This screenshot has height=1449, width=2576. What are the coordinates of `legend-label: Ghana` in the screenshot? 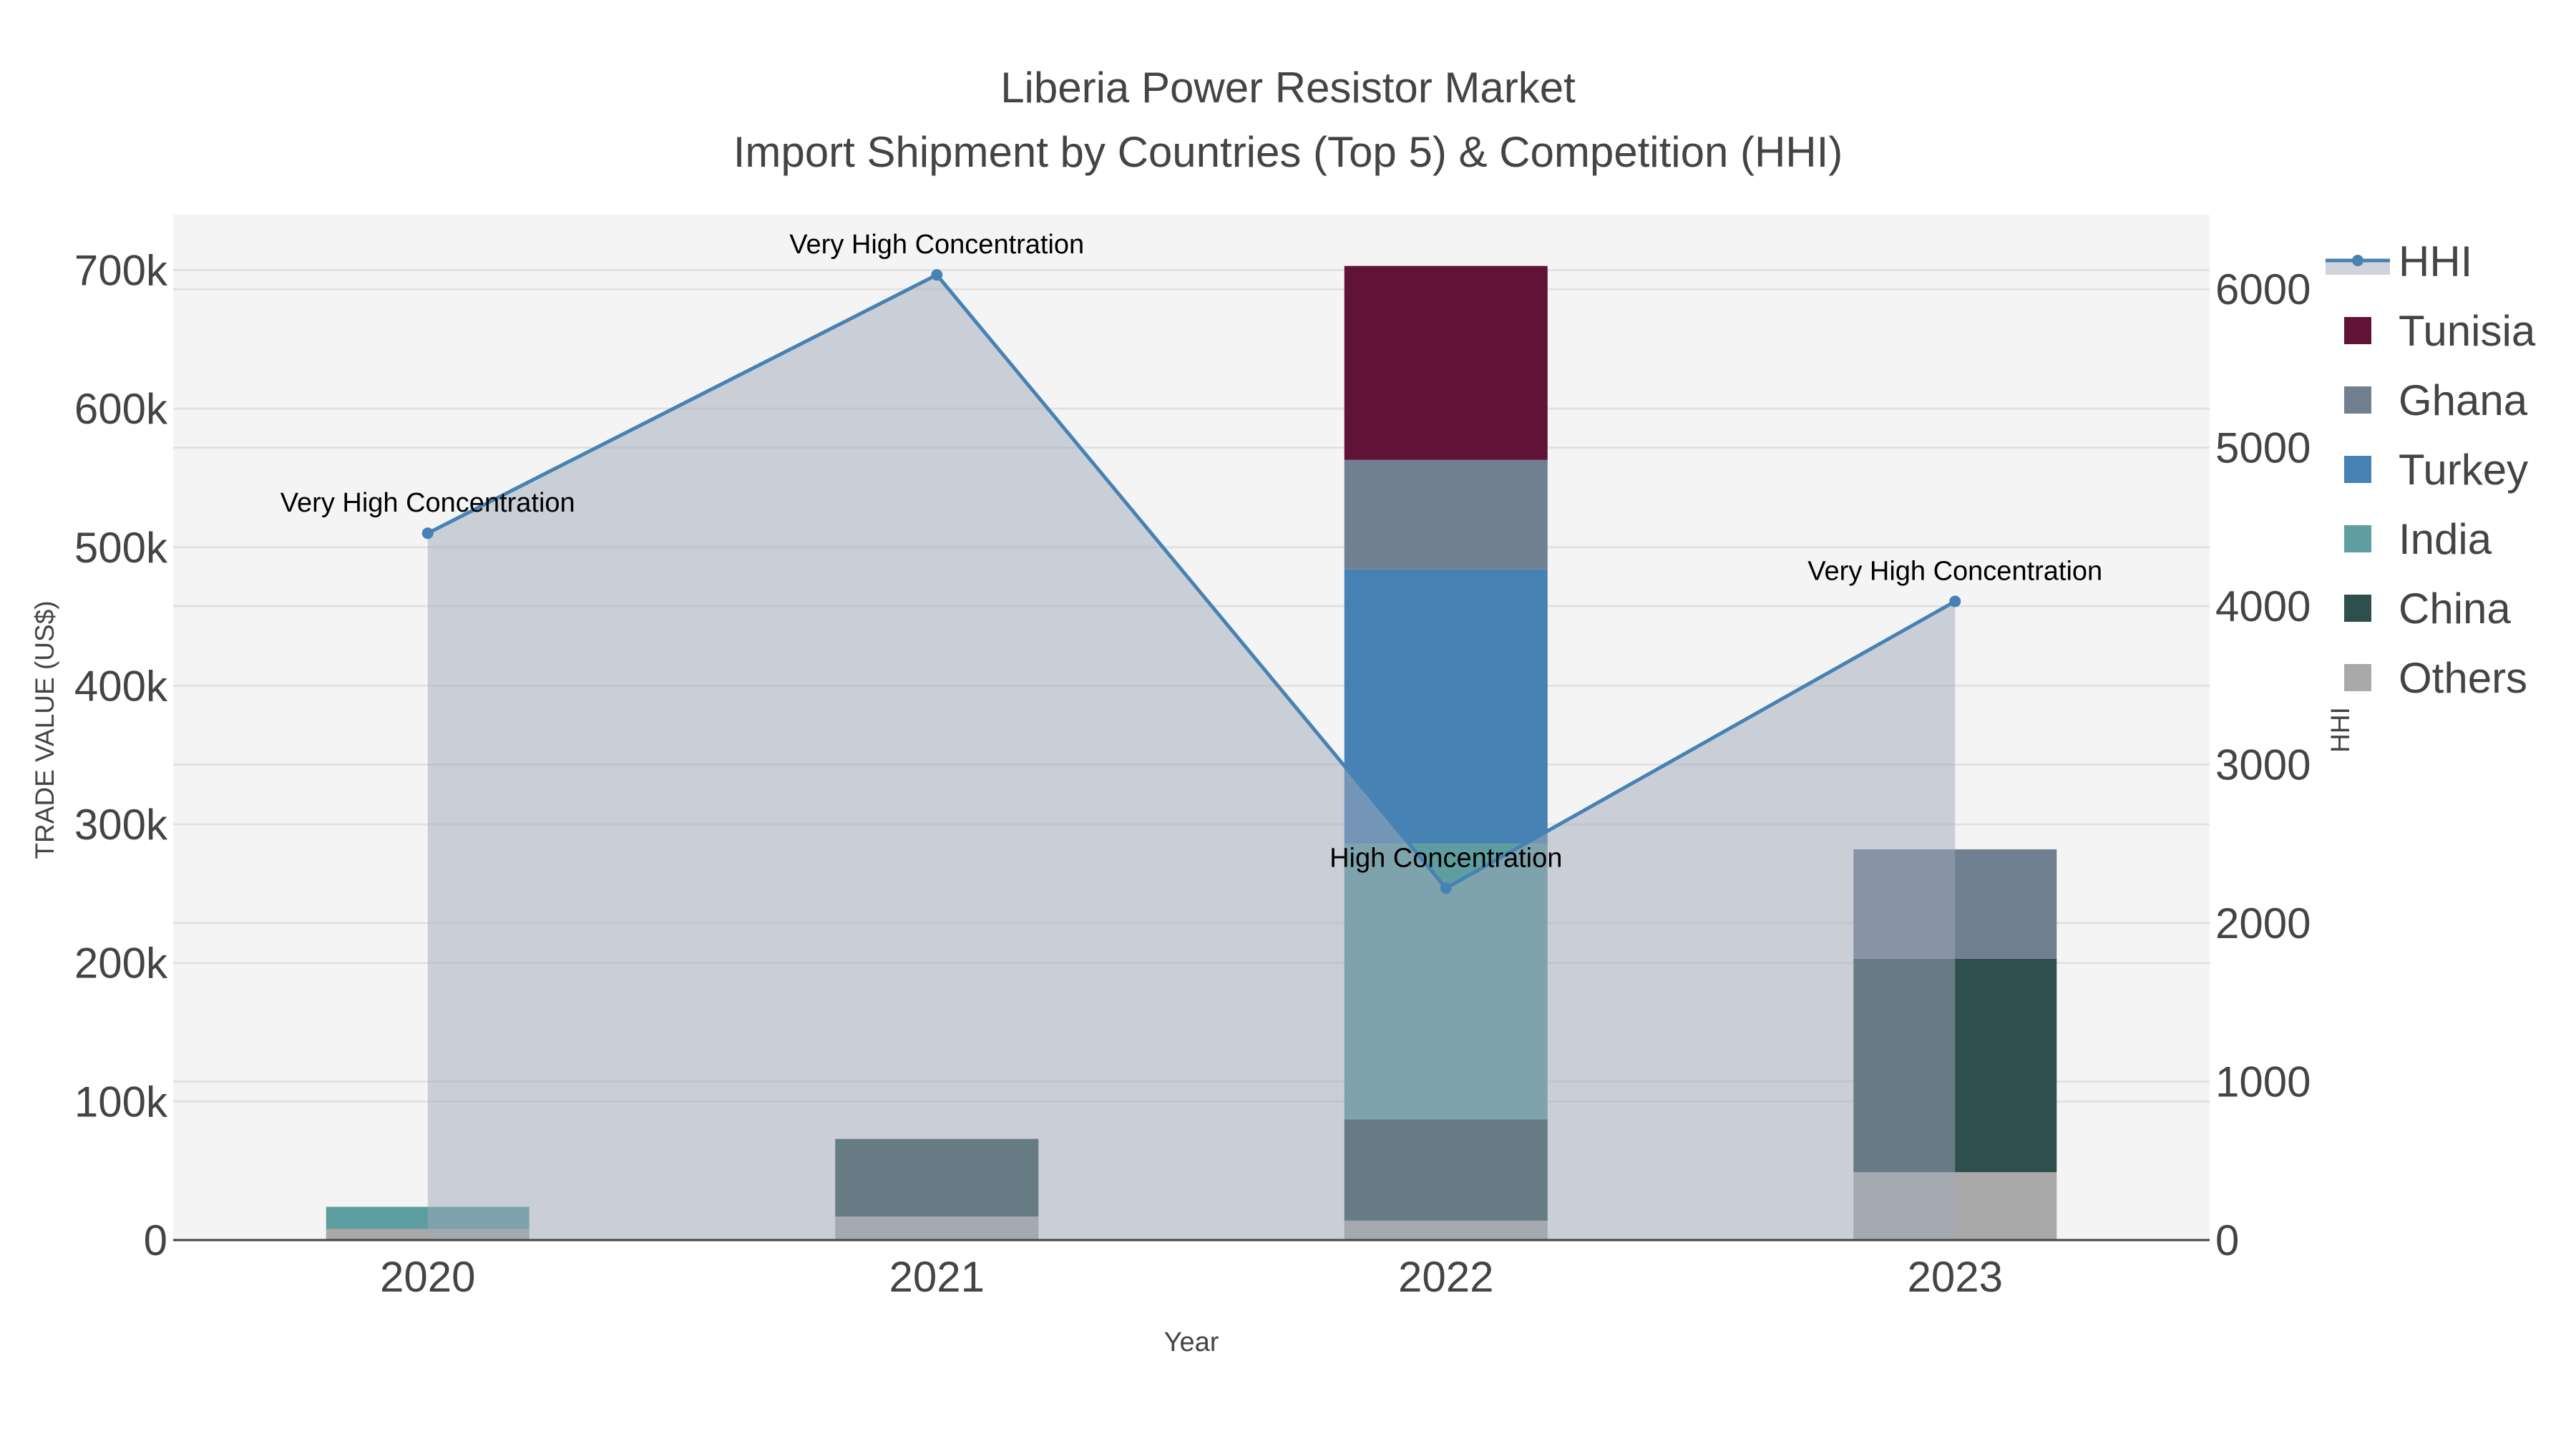 It's located at (2463, 400).